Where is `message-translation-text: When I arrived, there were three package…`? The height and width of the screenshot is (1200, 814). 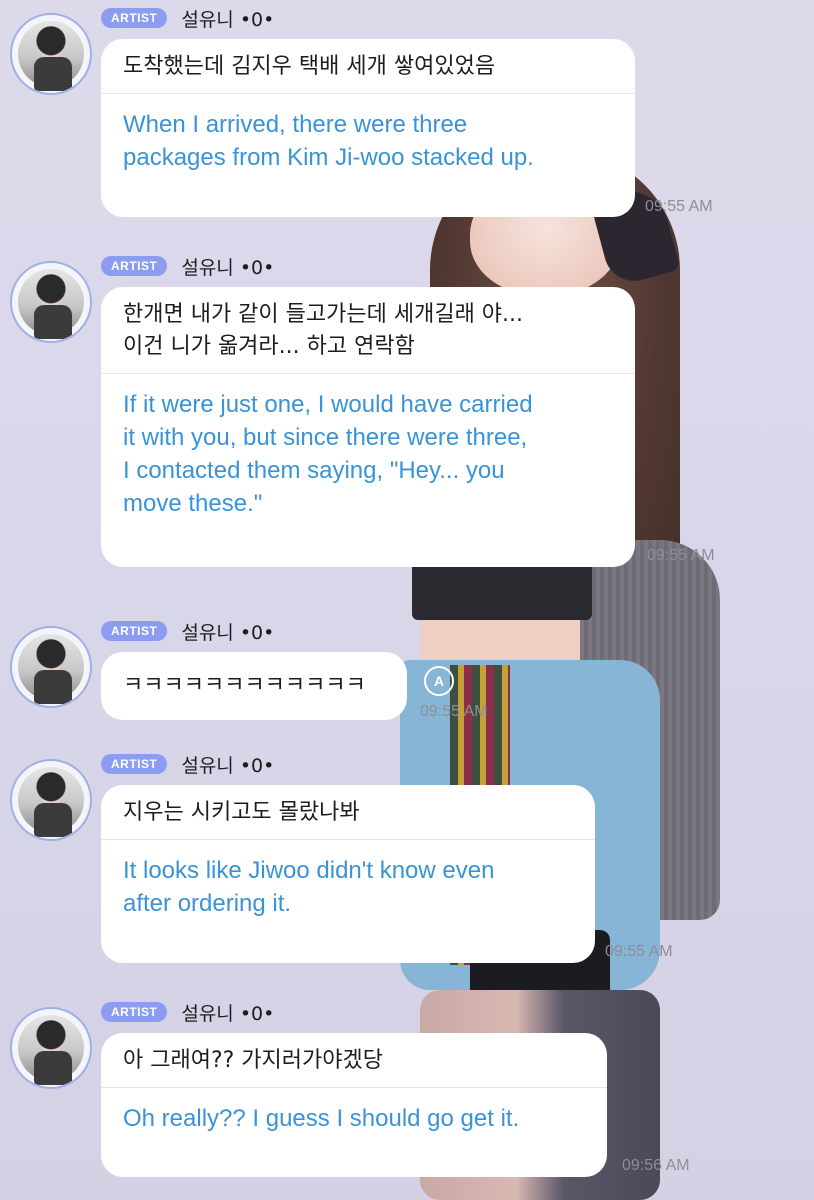
message-translation-text: When I arrived, there were three package… is located at coordinates (328, 141).